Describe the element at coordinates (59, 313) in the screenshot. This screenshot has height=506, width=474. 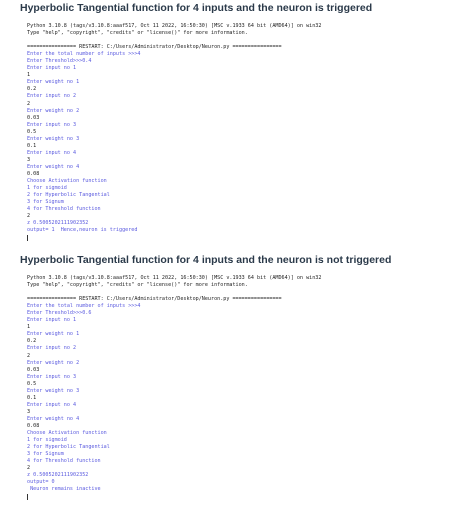
I see `shell-line: Enter Threshold>>>0.6` at that location.